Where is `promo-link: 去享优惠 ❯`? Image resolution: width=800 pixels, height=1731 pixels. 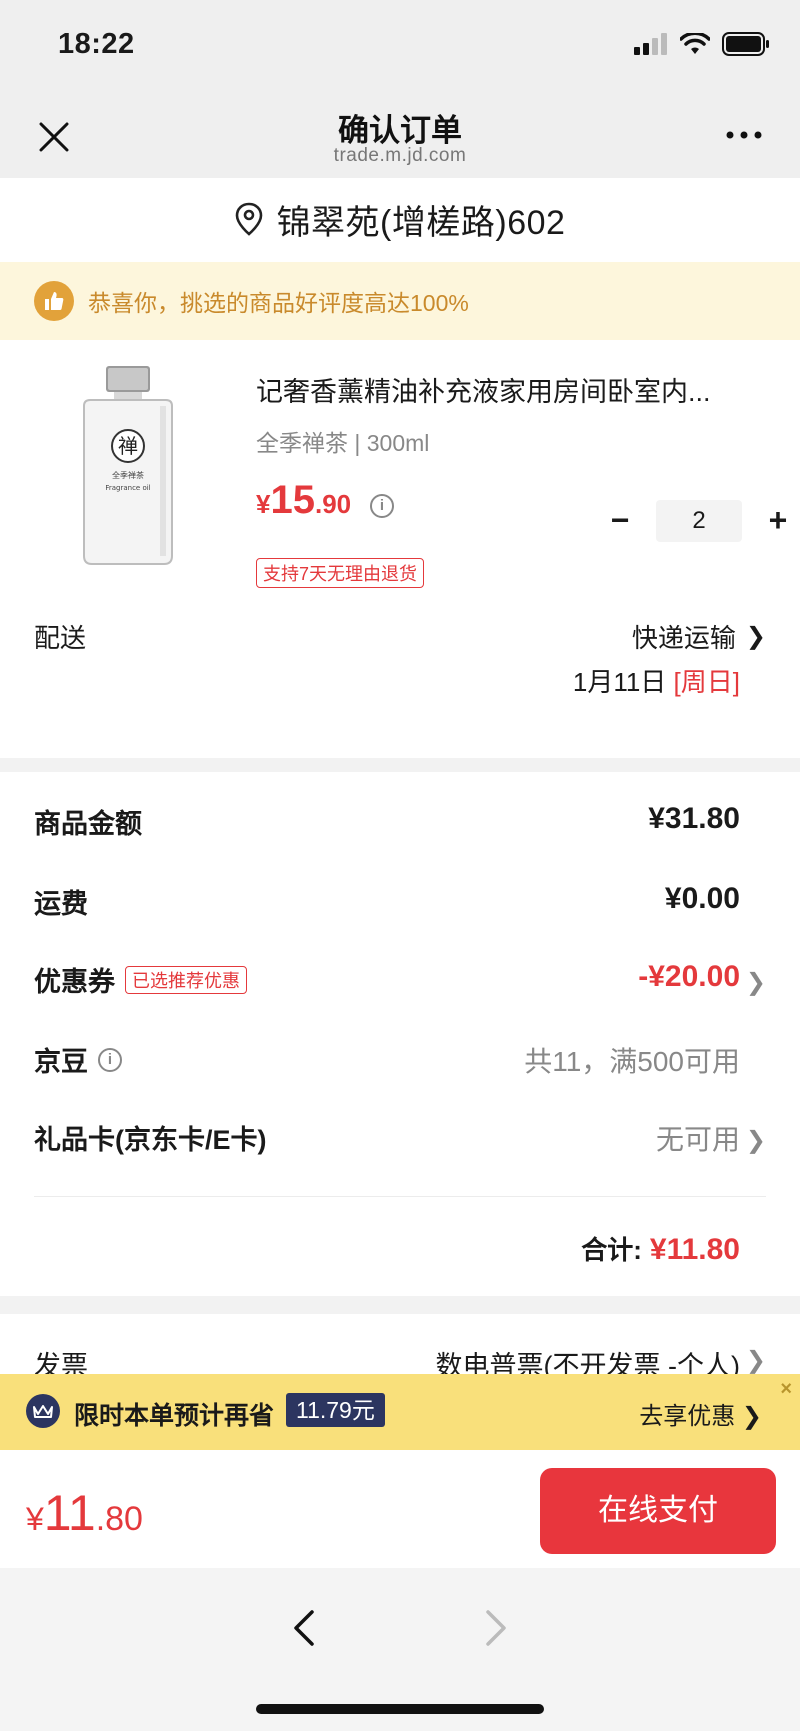
promo-link: 去享优惠 ❯ is located at coordinates (700, 1413).